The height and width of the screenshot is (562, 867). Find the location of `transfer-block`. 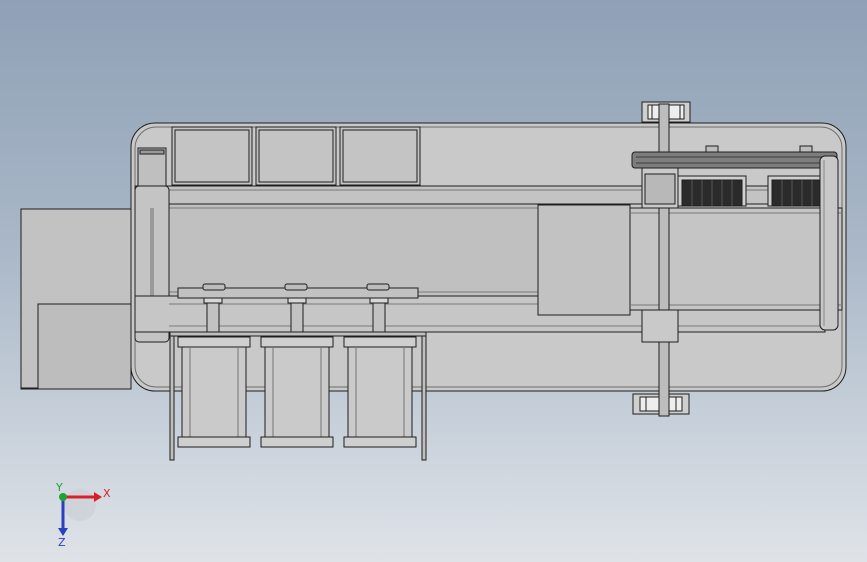

transfer-block is located at coordinates (584, 260).